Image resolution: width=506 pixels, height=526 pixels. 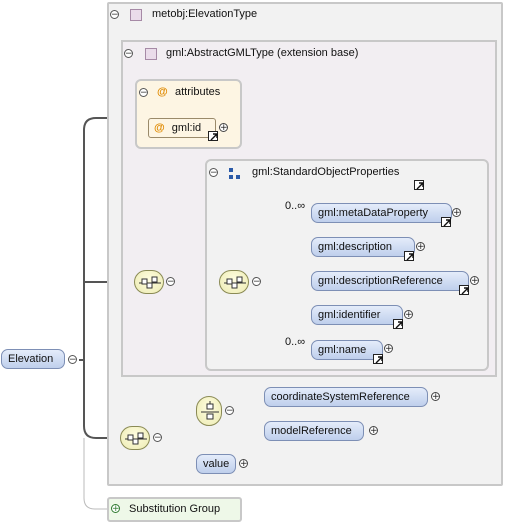 What do you see at coordinates (326, 172) in the screenshot?
I see `group-title: gml:StandardObjectProperties` at bounding box center [326, 172].